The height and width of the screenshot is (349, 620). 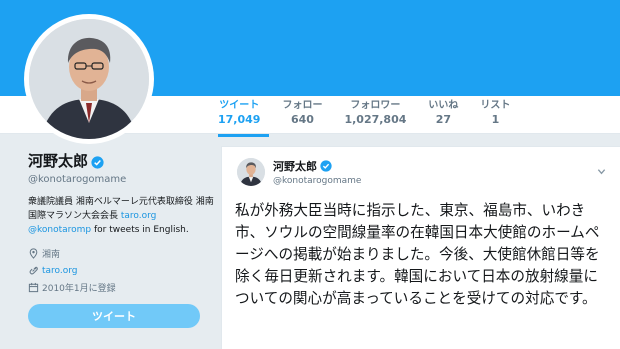 I want to click on tweet-author: 河野太郎 @konotarogomame, so click(x=317, y=172).